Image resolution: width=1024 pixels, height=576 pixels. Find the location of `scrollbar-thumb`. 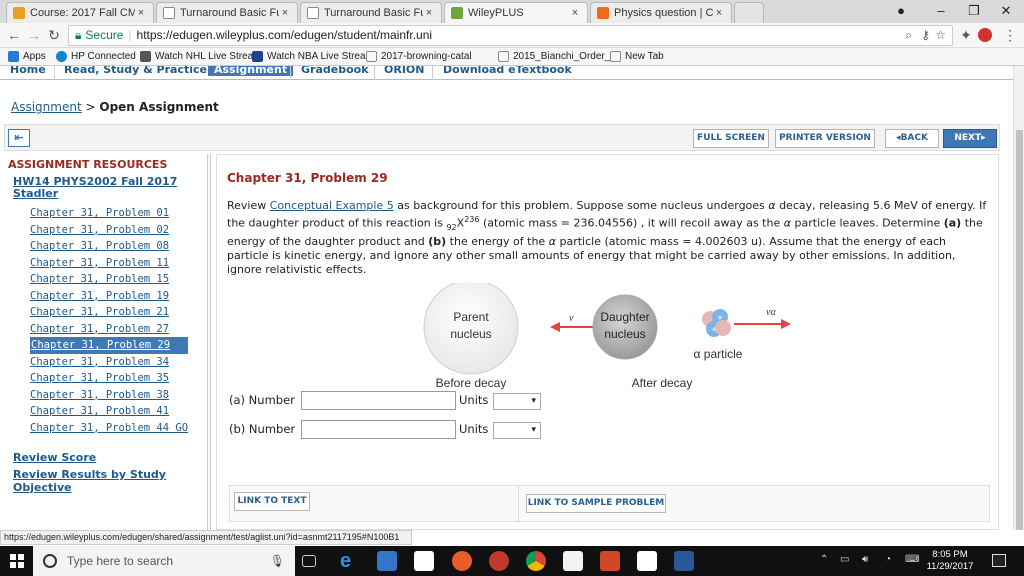

scrollbar-thumb is located at coordinates (1019, 330).